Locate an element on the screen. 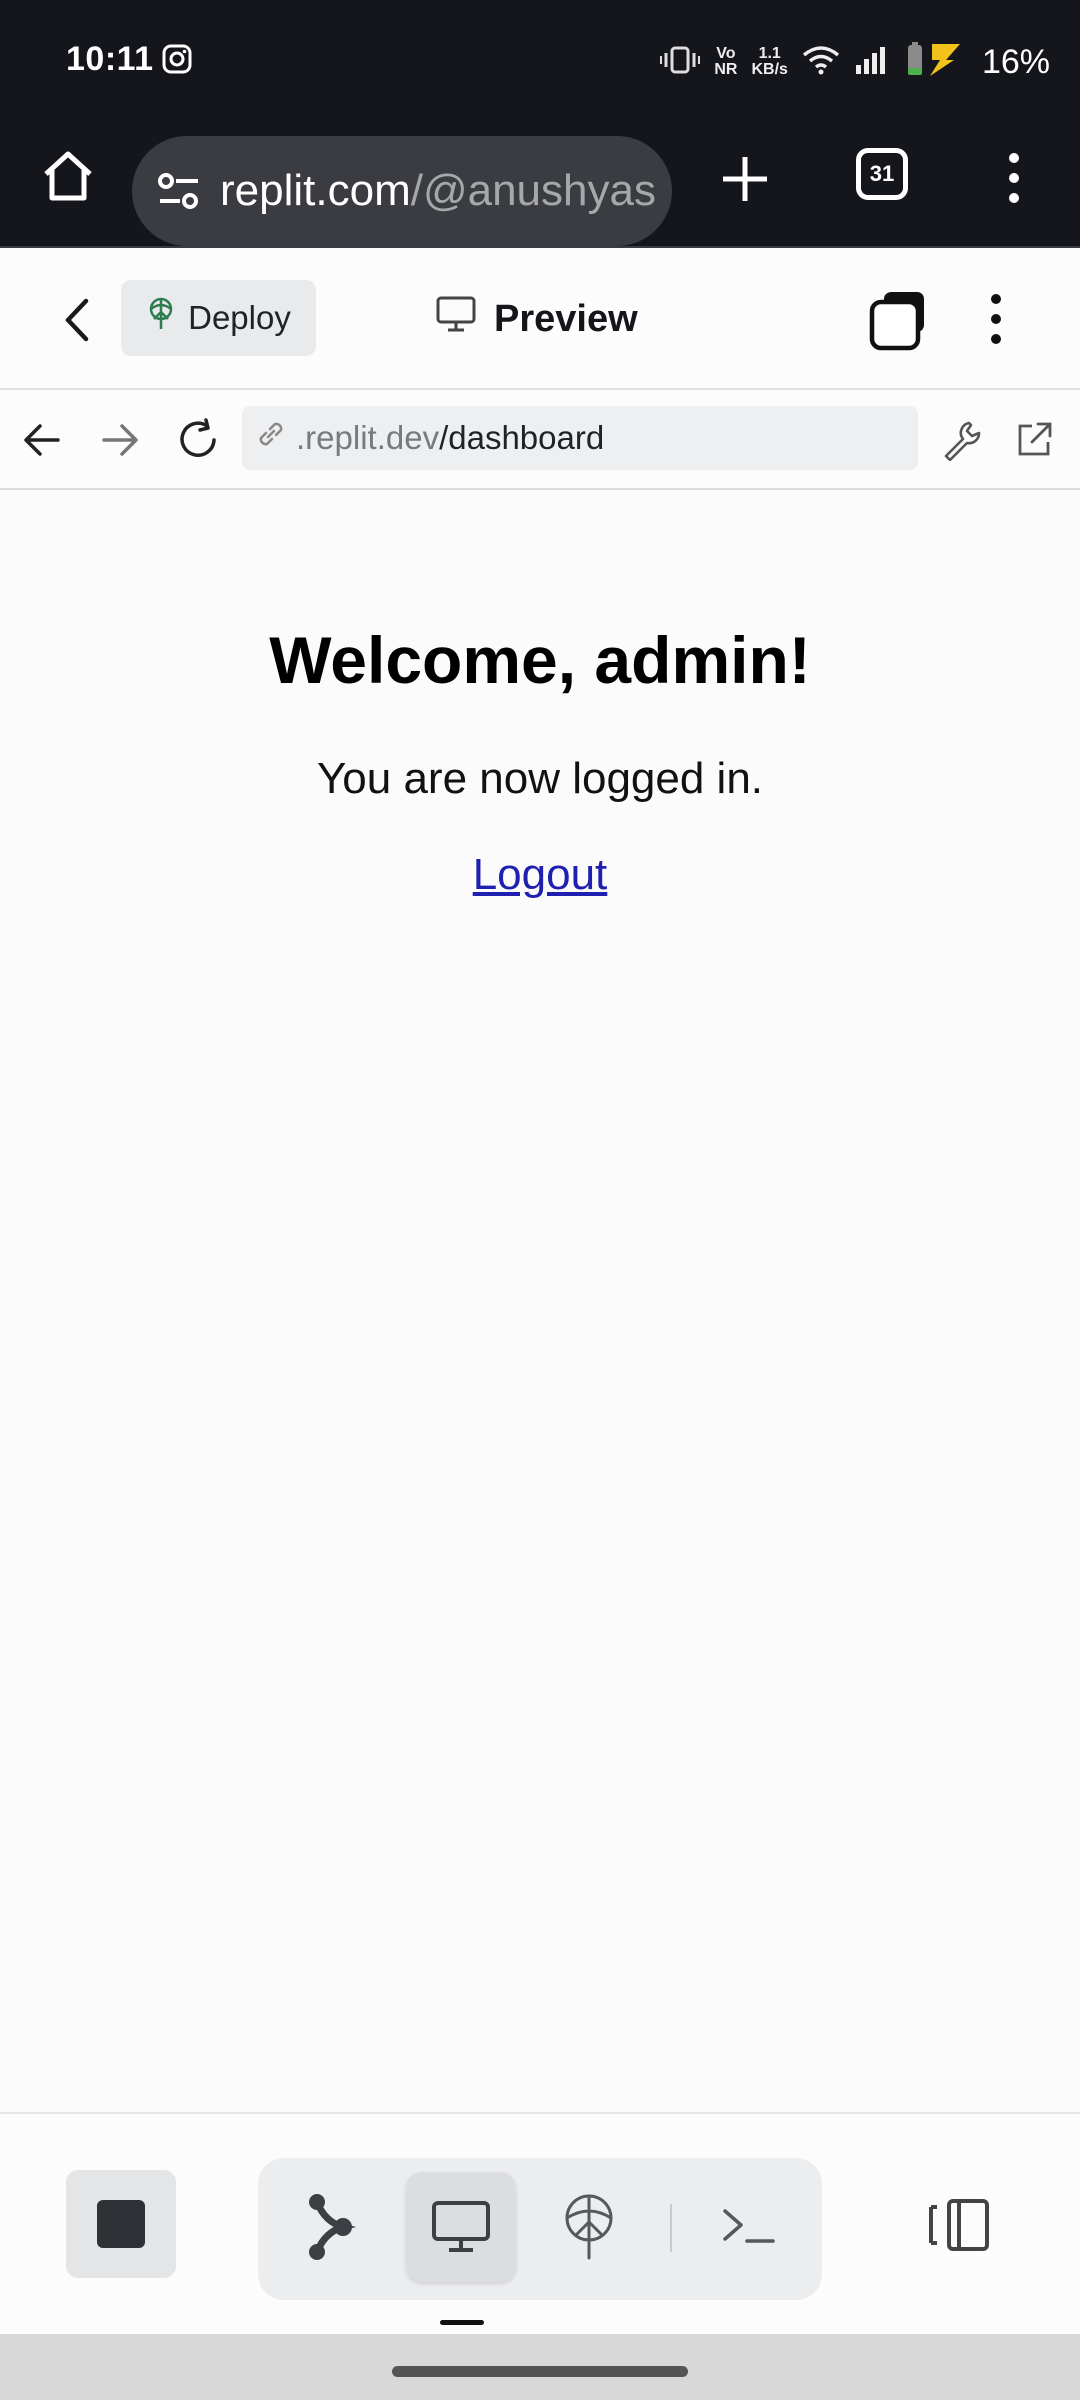  network-line-2: NR is located at coordinates (726, 69).